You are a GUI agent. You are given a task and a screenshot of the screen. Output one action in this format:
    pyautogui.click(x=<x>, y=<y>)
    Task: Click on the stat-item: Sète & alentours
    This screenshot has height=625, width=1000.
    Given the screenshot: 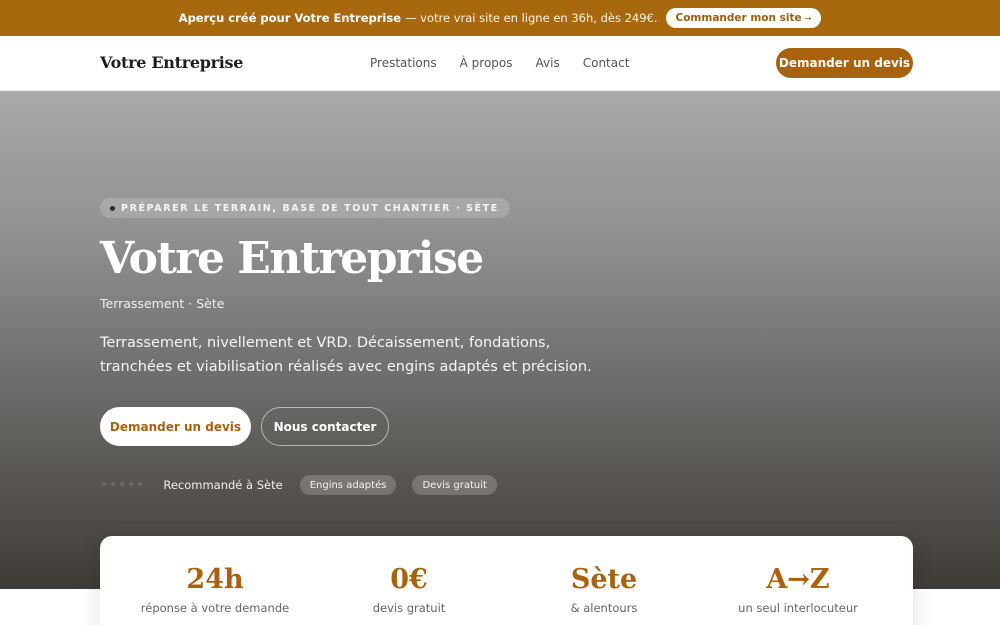 What is the action you would take?
    pyautogui.click(x=604, y=577)
    